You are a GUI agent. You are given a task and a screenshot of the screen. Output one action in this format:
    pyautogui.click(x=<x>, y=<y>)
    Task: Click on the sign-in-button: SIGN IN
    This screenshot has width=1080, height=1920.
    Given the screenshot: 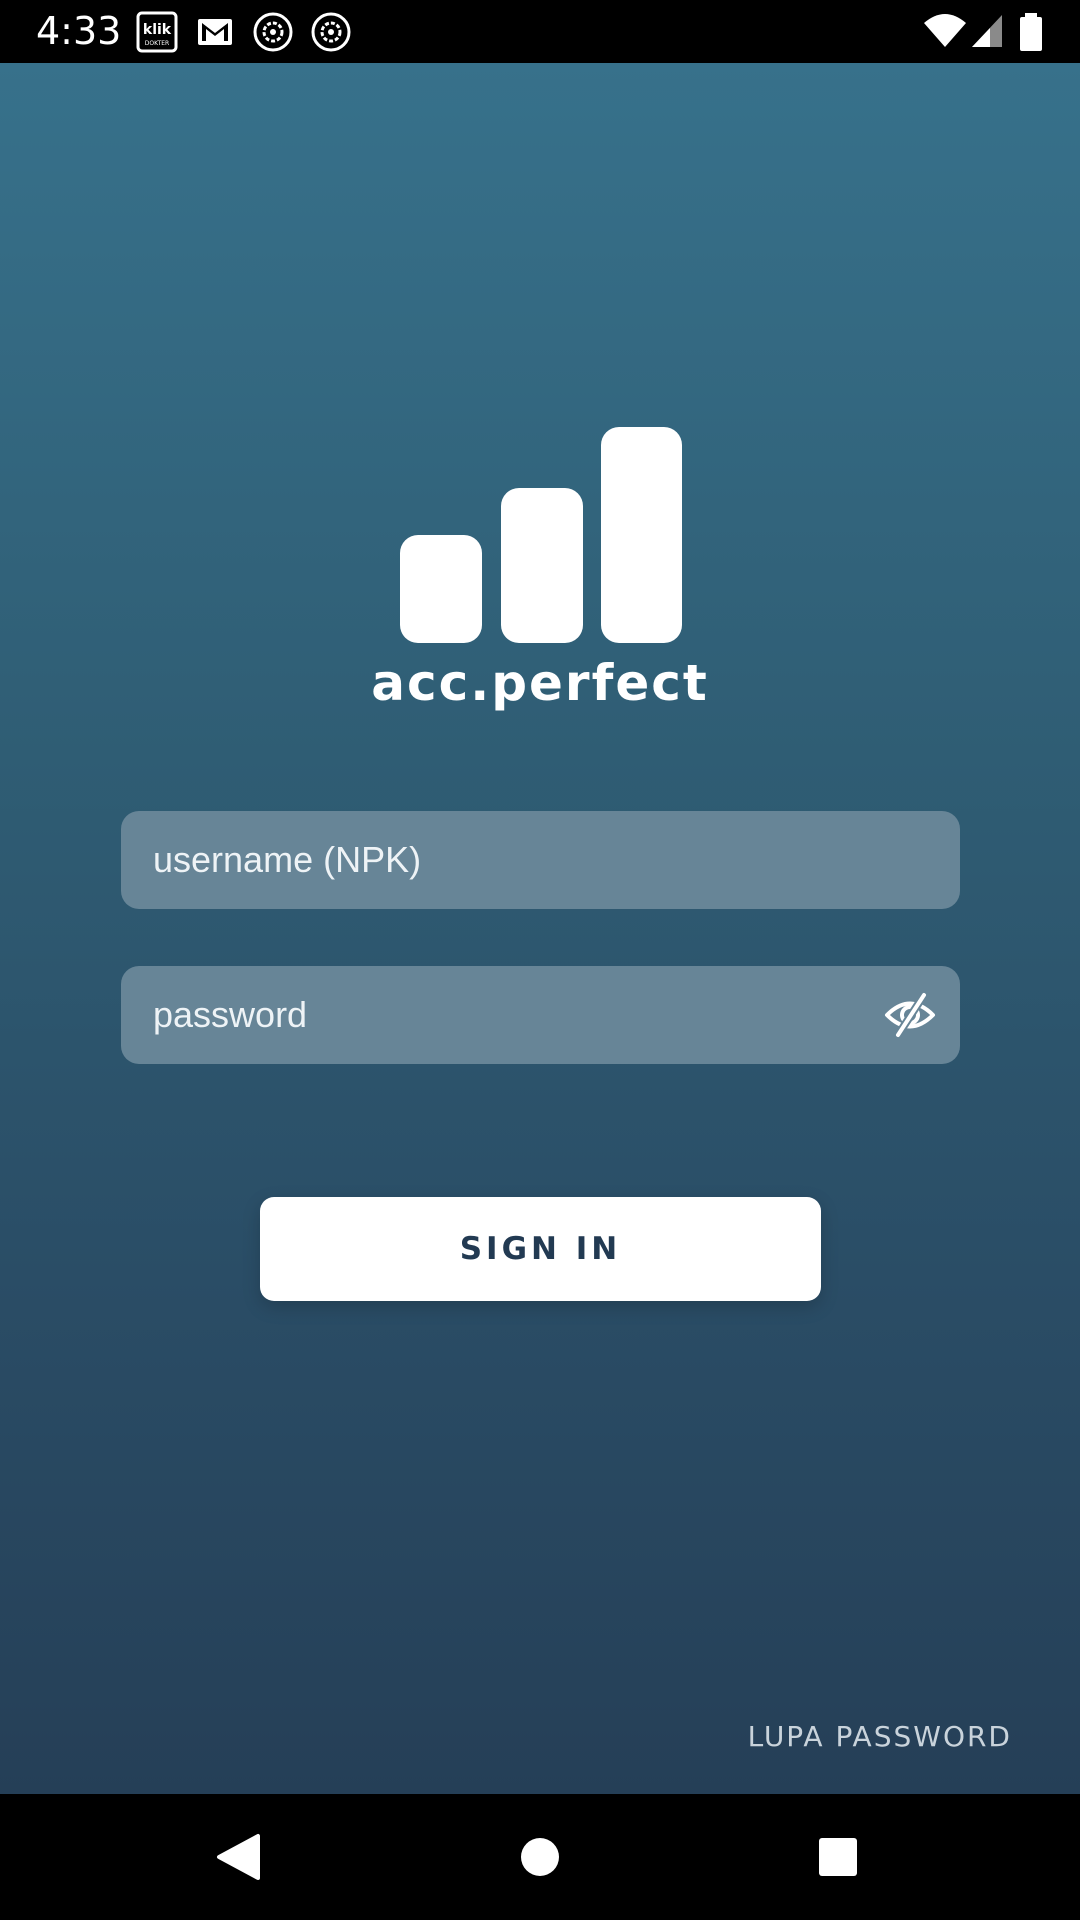 What is the action you would take?
    pyautogui.click(x=540, y=1249)
    